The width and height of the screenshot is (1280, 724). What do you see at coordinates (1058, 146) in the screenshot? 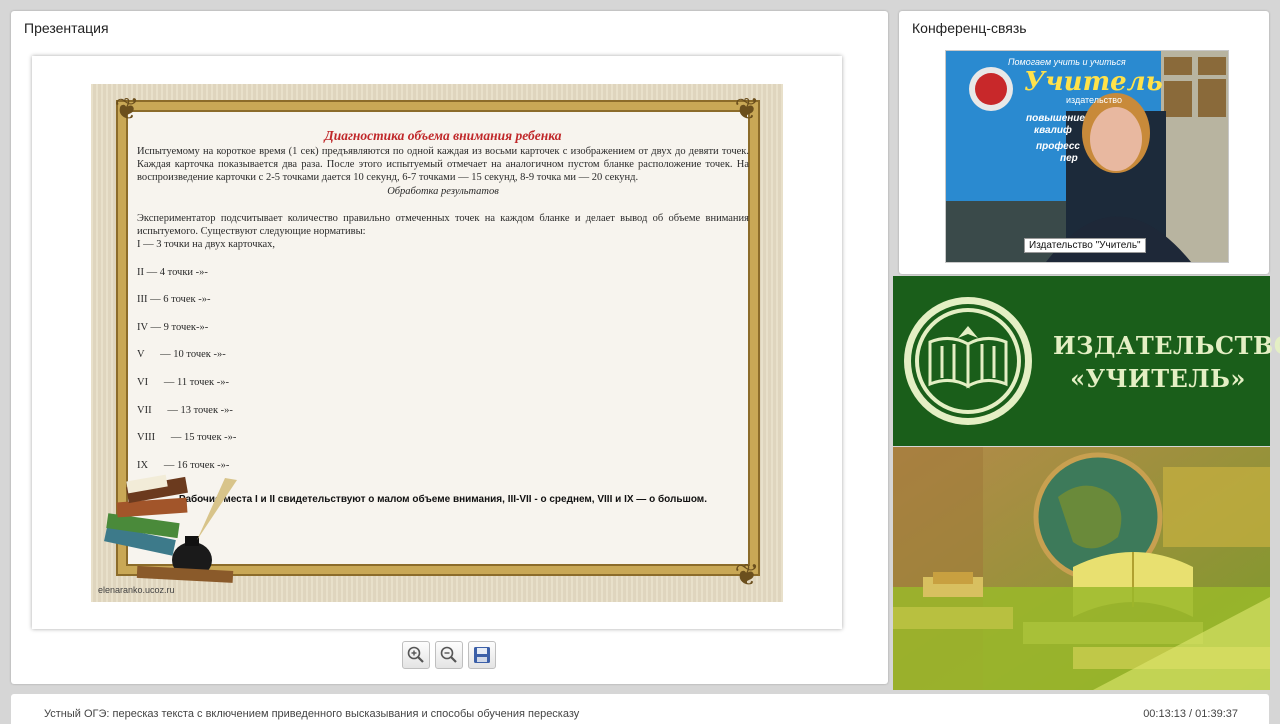
I see `poster-bullet-2: професс` at bounding box center [1058, 146].